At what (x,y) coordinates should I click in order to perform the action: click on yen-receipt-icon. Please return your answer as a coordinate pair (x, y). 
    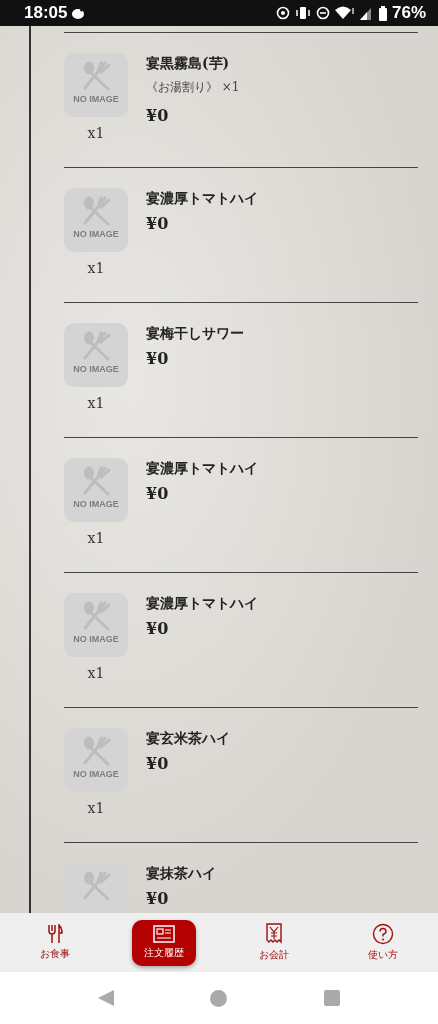
    Looking at the image, I should click on (273, 934).